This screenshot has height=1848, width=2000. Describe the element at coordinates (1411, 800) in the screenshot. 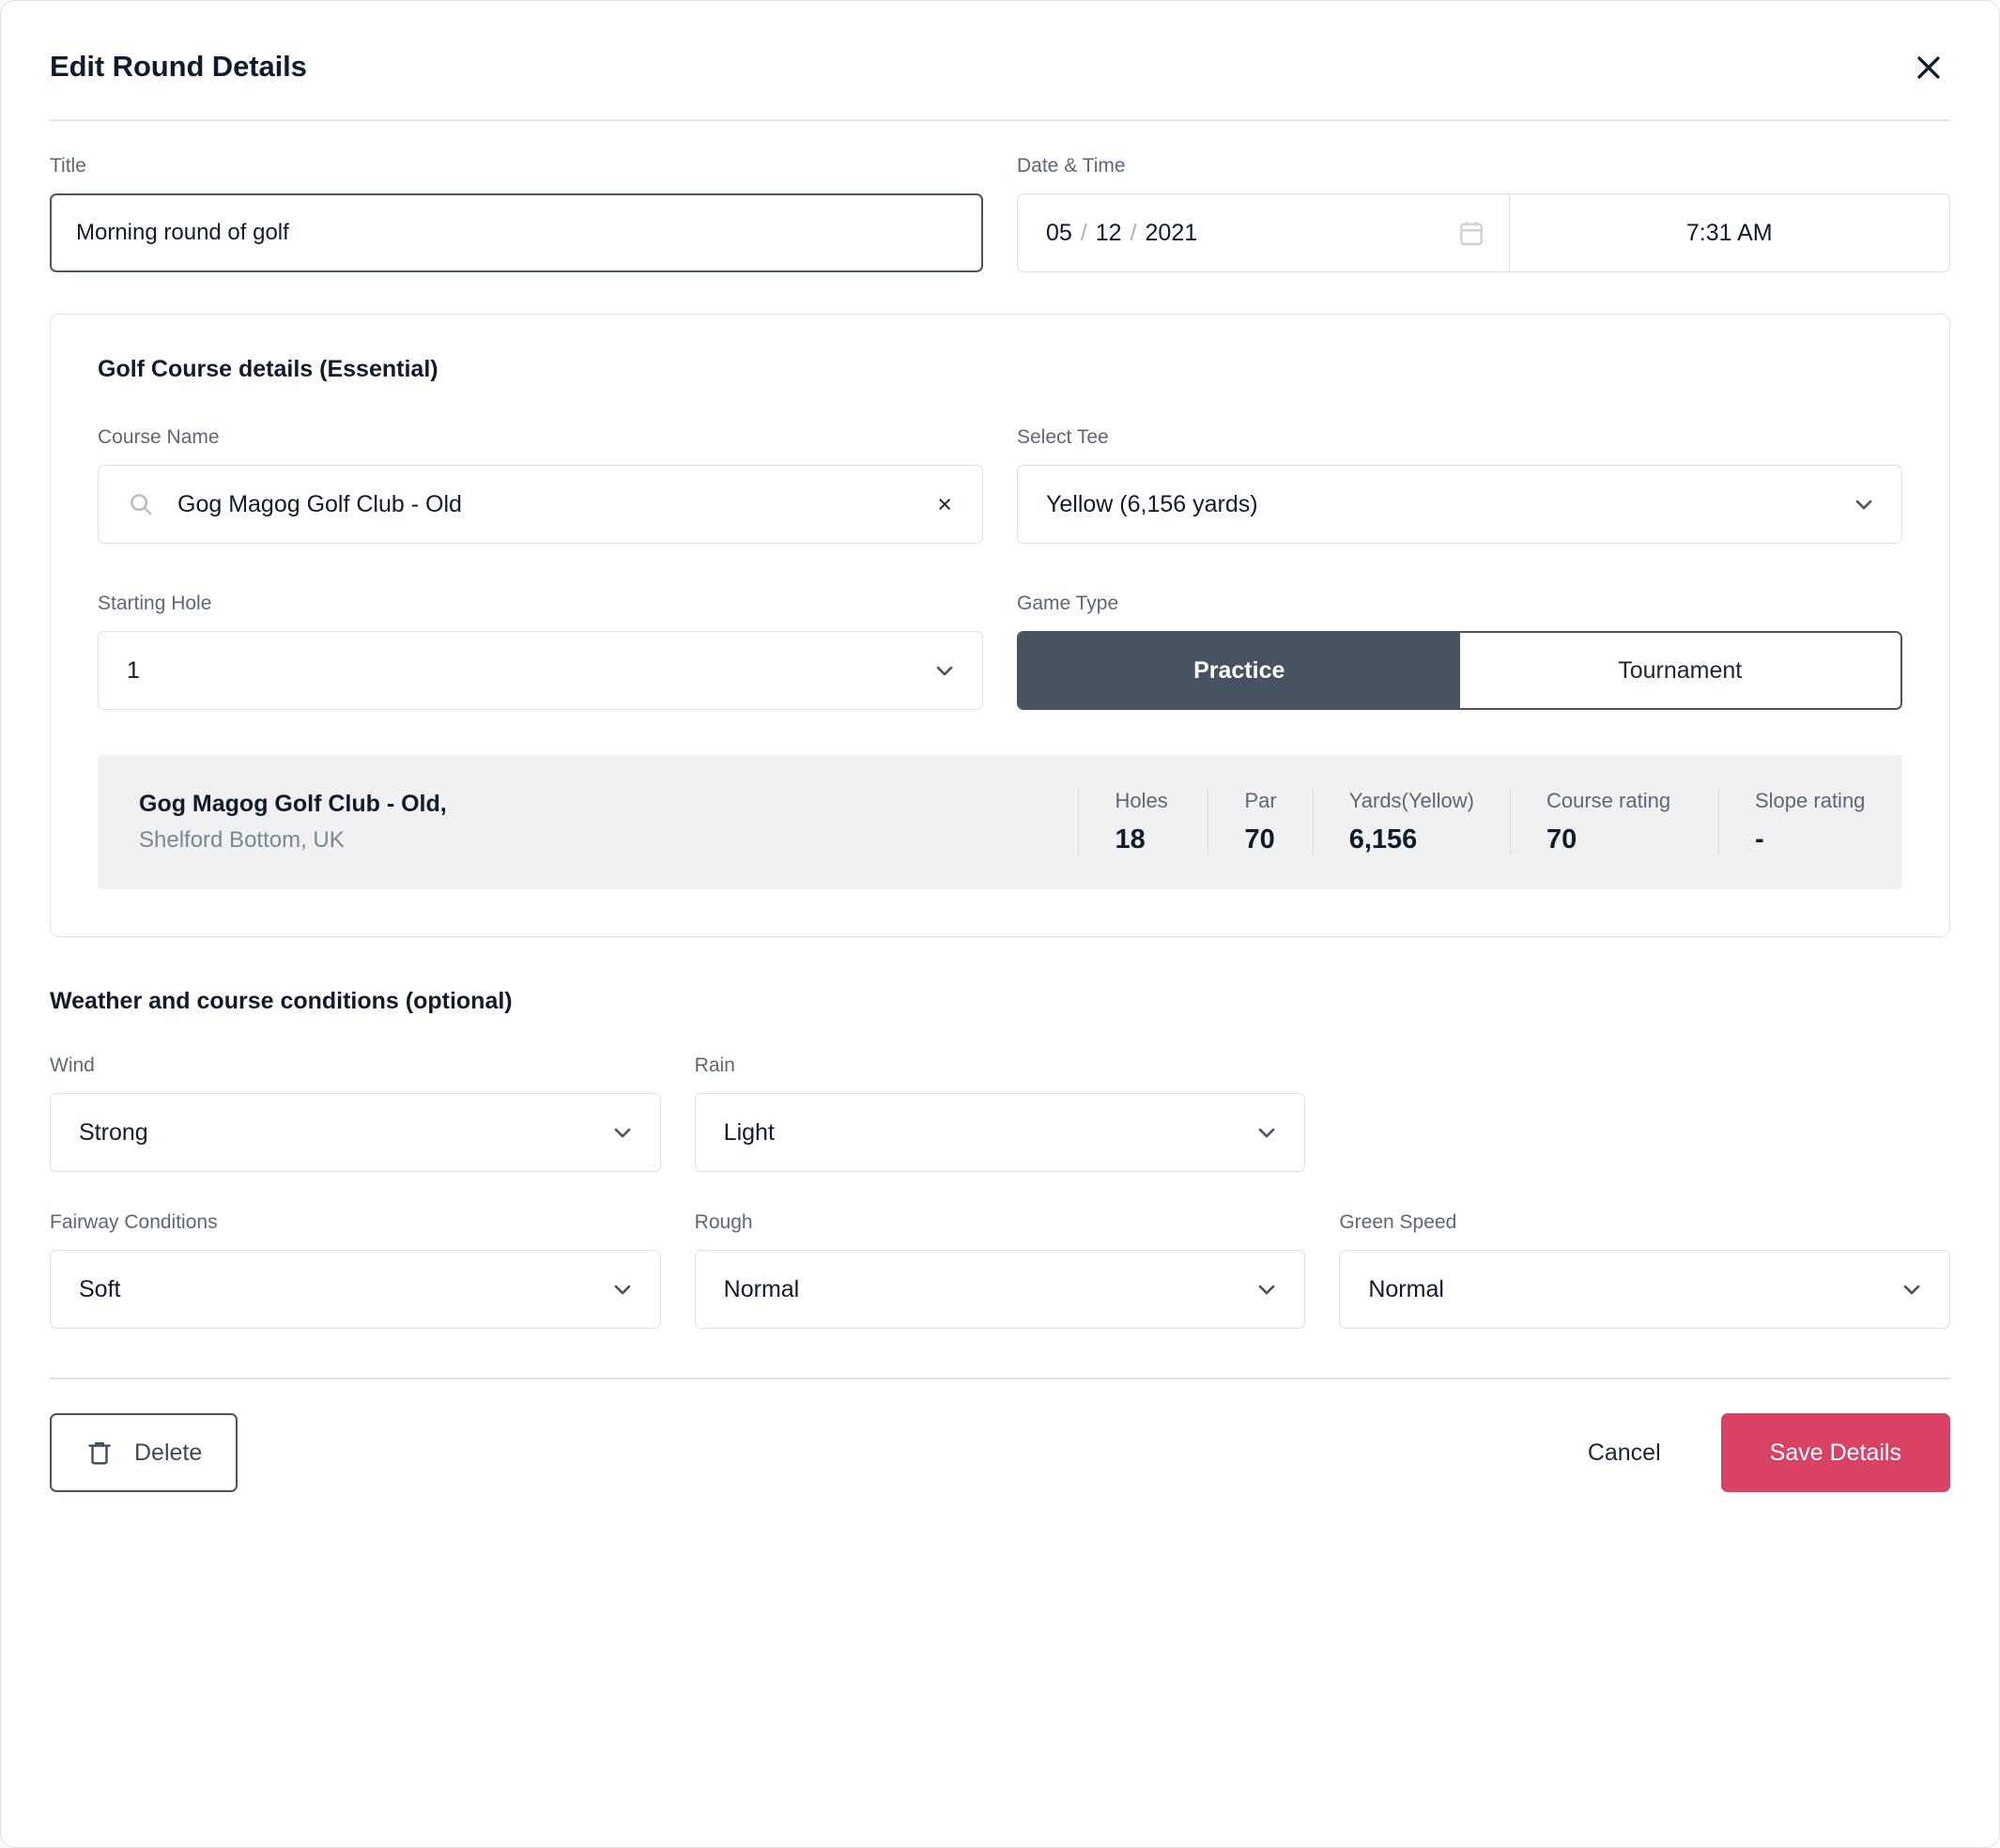

I see `stat-yards-label: Yards(Yellow)` at that location.